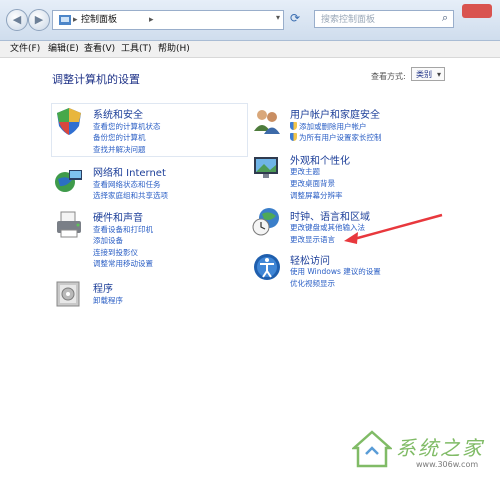 This screenshot has width=500, height=481. What do you see at coordinates (17, 20) in the screenshot?
I see `back-button: ◀` at bounding box center [17, 20].